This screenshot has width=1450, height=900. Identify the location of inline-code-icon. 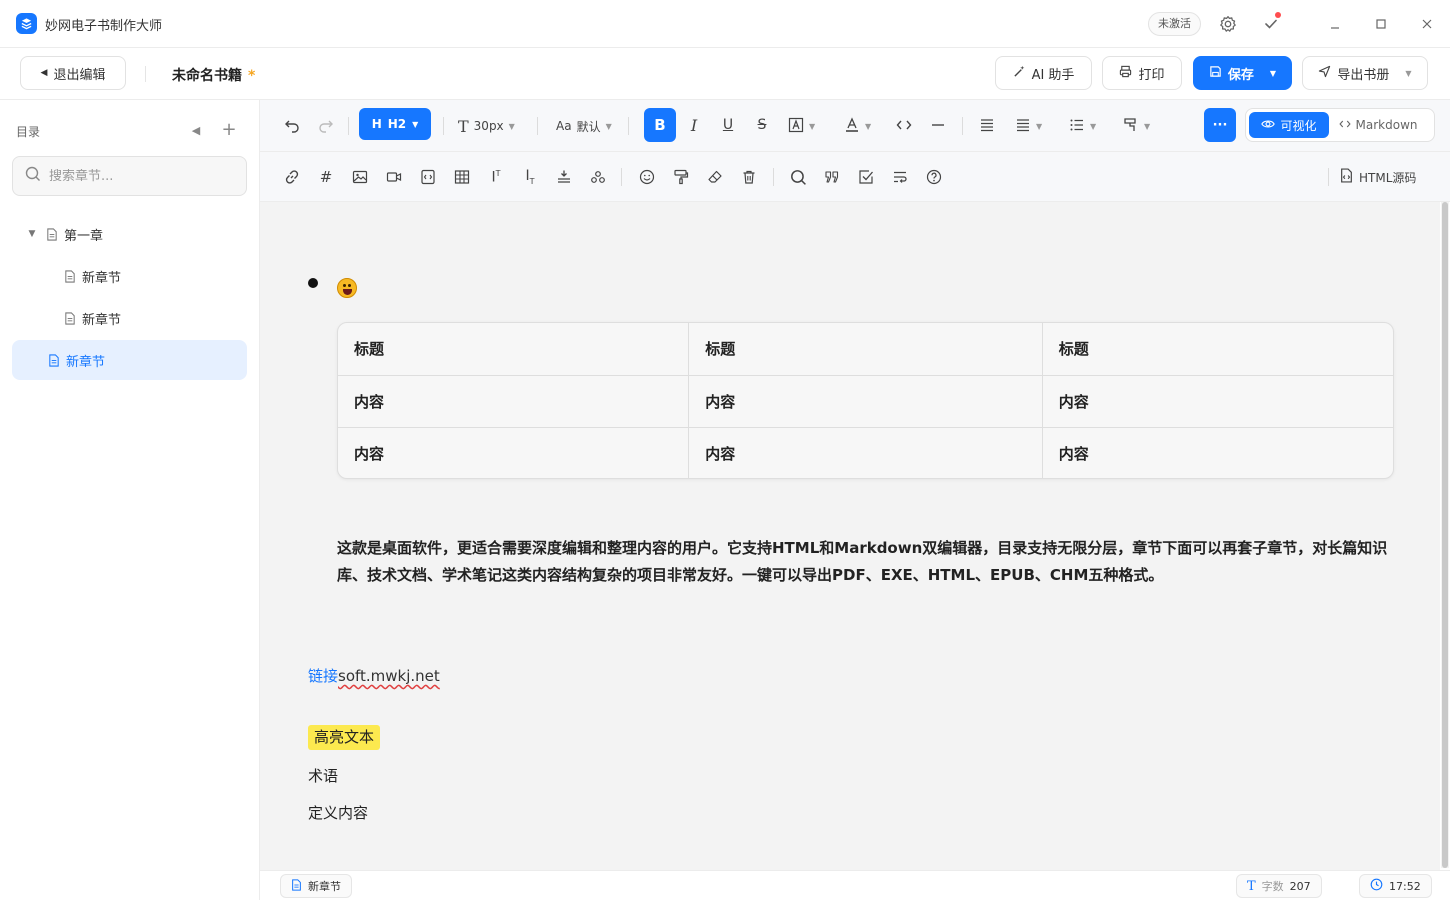
(904, 125).